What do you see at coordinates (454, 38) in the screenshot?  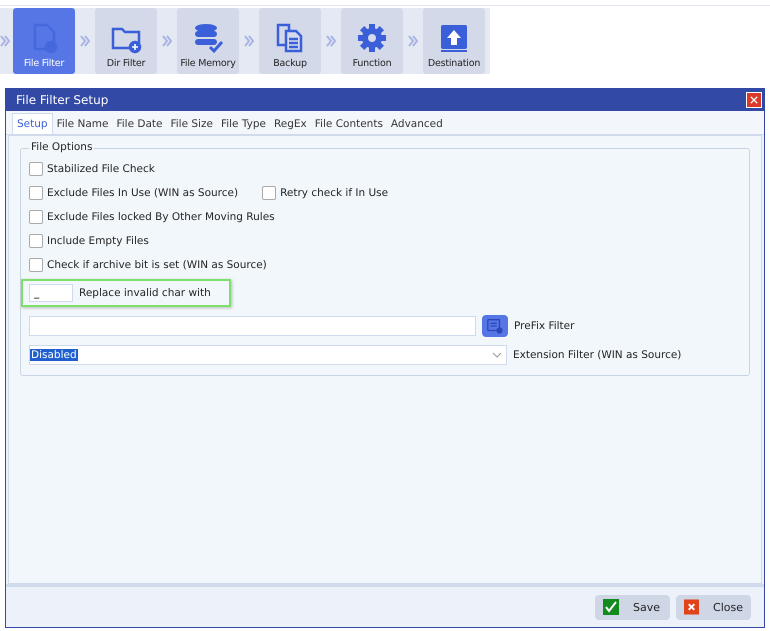 I see `upload-icon` at bounding box center [454, 38].